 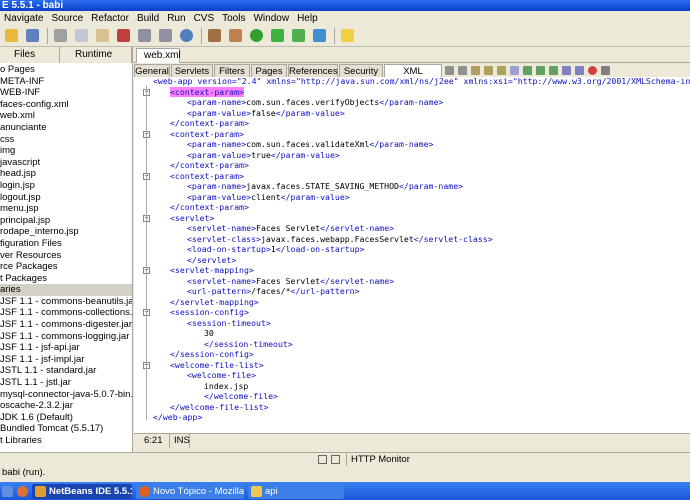 I want to click on tab-general: General, so click(x=152, y=70).